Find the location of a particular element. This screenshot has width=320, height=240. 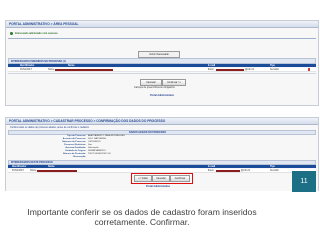

cancelar-button: Cancelar is located at coordinates (151, 82).